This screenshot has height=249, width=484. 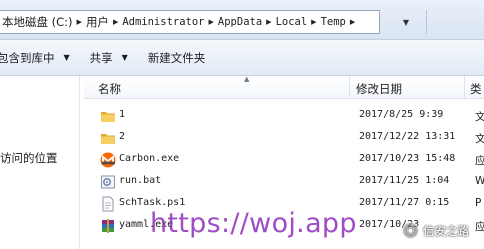 I want to click on column-header-date-modified: 修改日期, so click(x=379, y=89).